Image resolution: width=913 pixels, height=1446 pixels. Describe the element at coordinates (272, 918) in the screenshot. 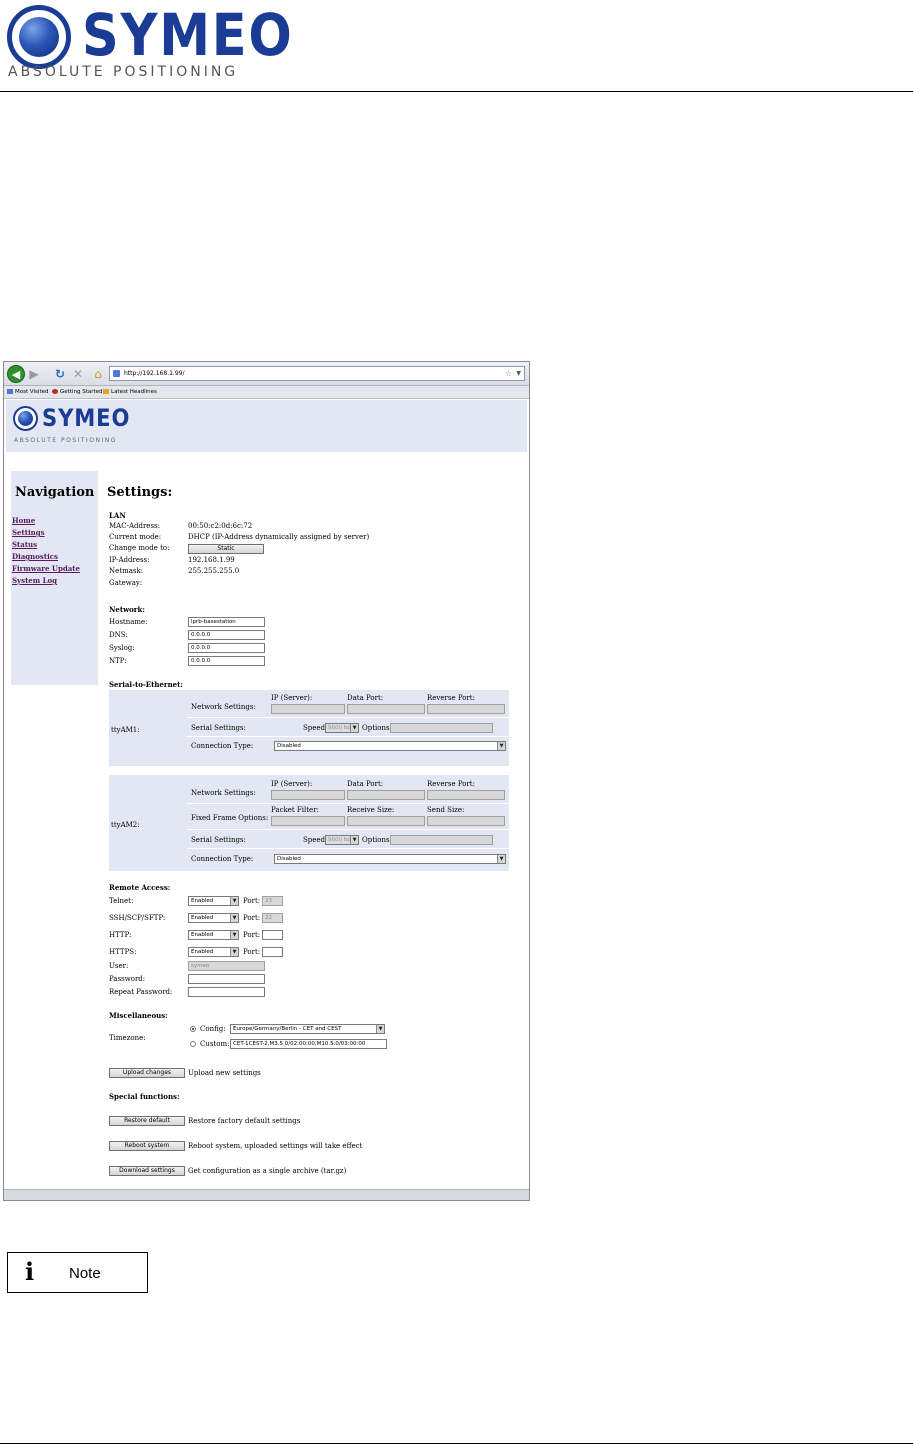

I see `ssh-port-input: 22` at that location.